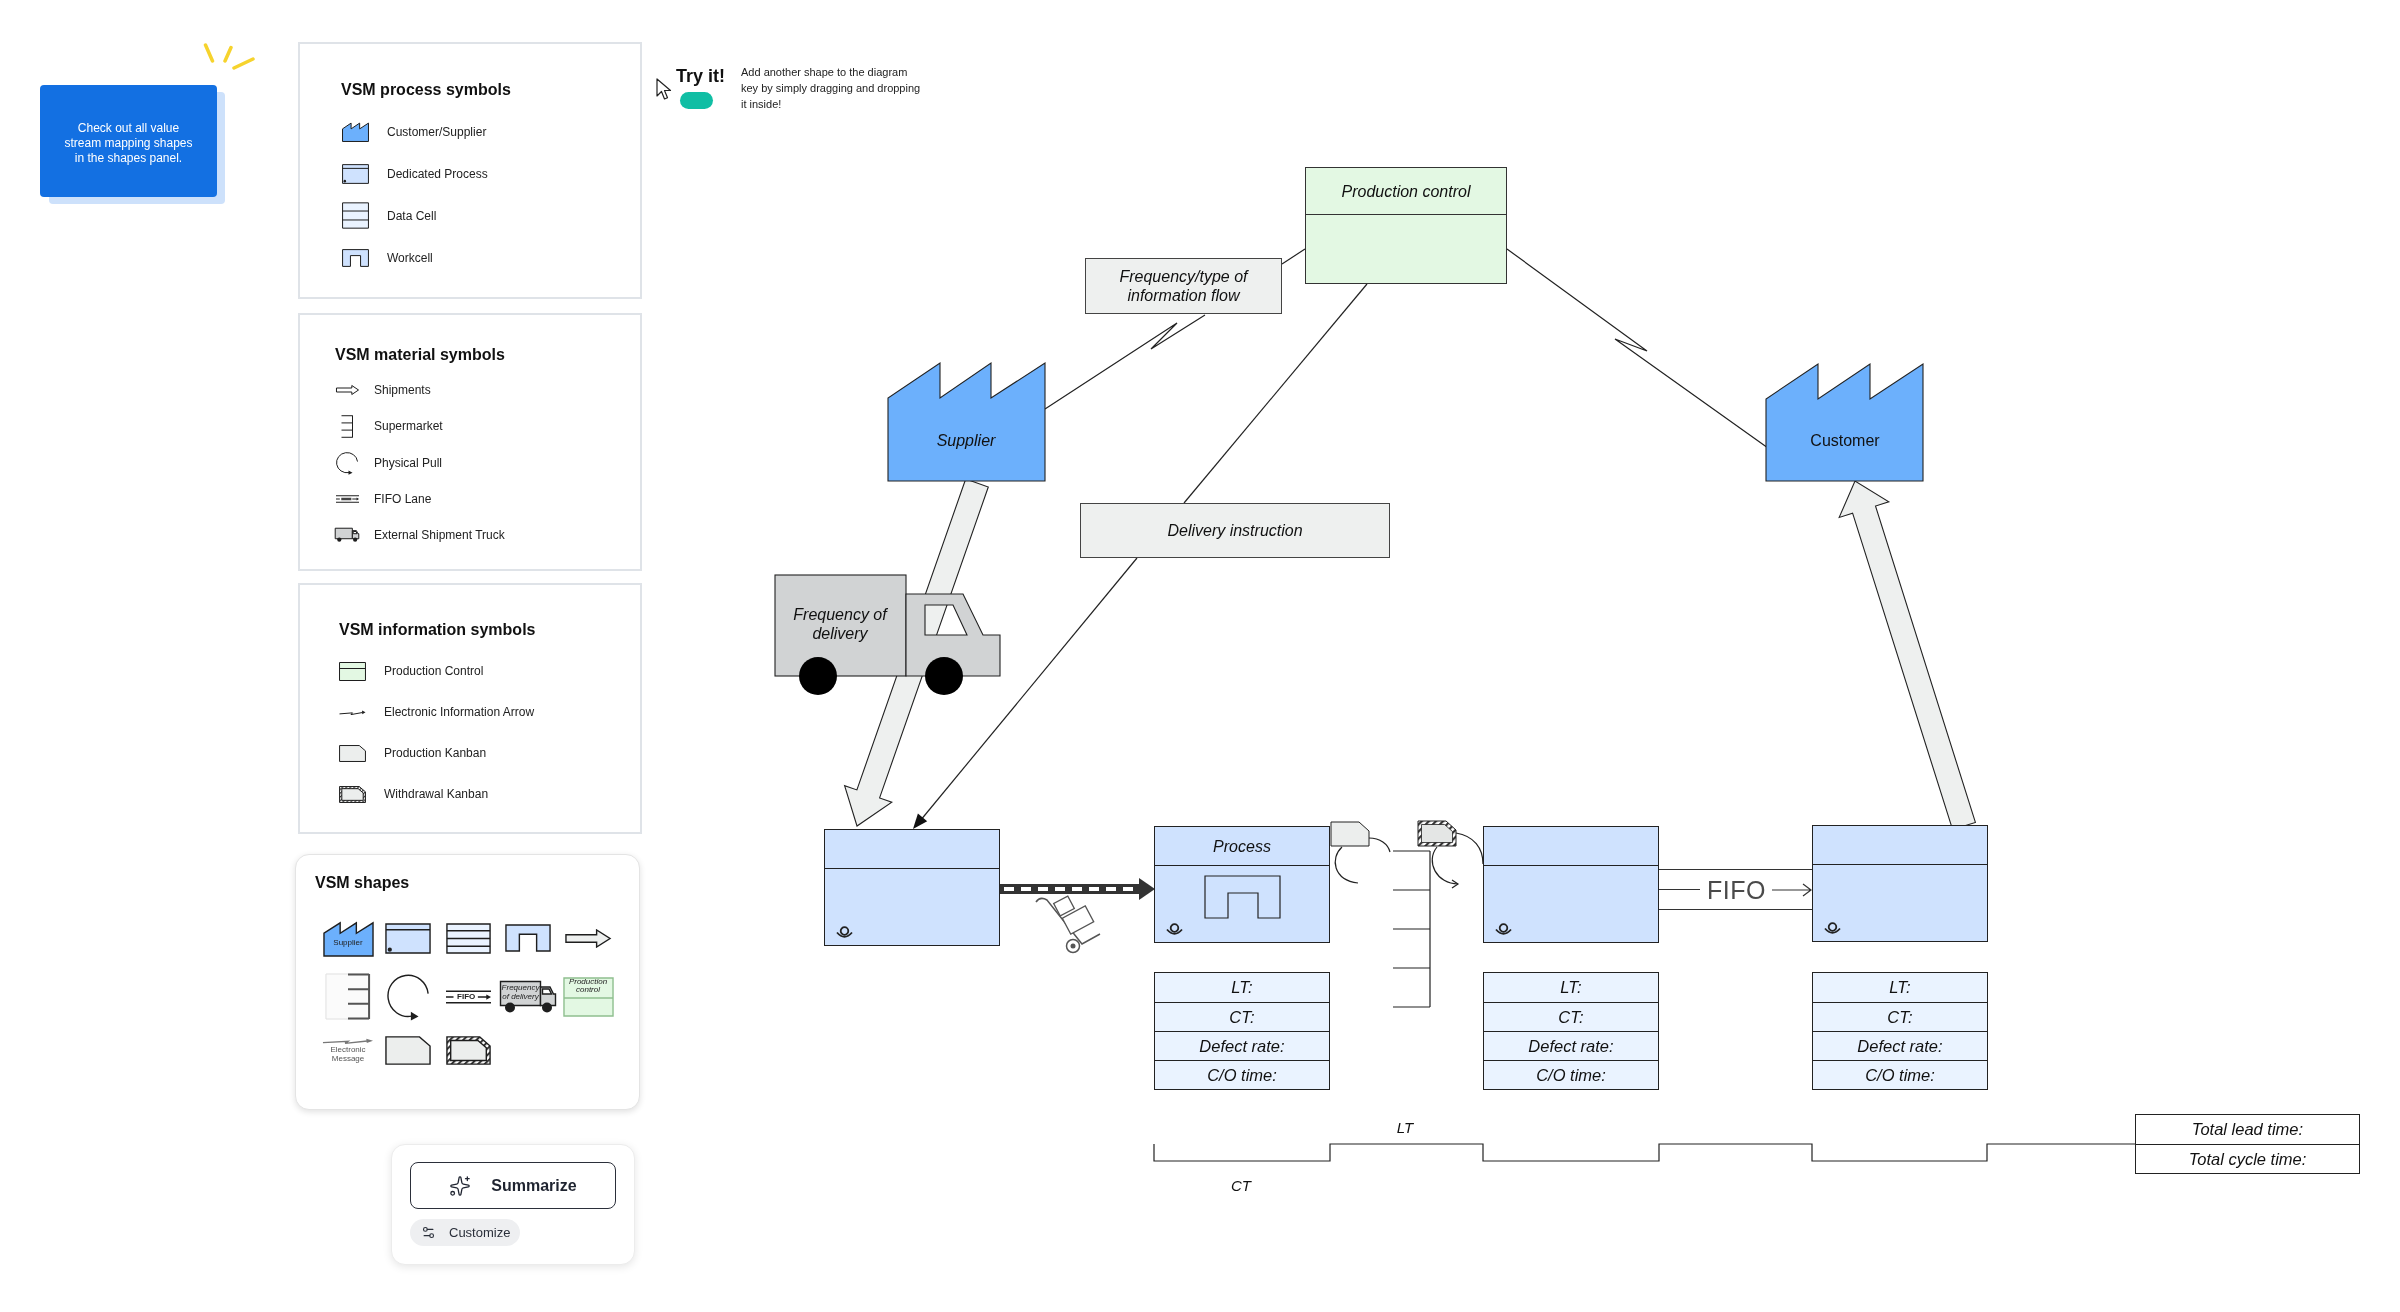  What do you see at coordinates (696, 100) in the screenshot?
I see `pill-icon` at bounding box center [696, 100].